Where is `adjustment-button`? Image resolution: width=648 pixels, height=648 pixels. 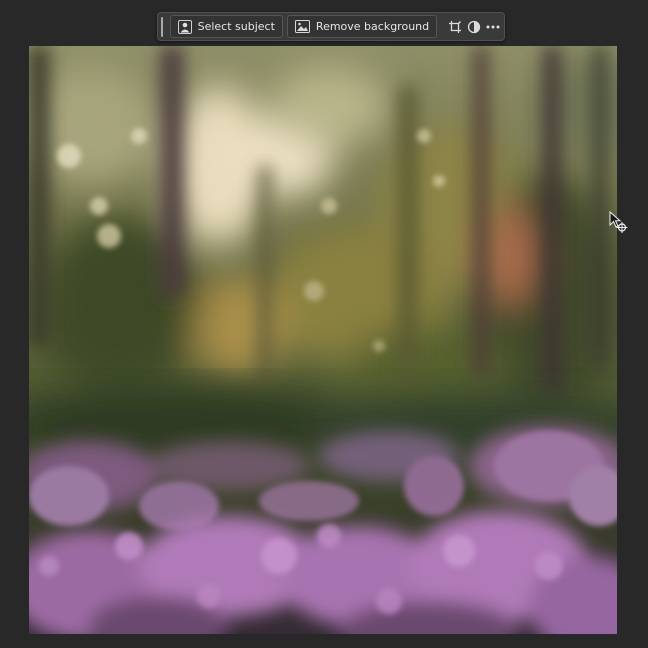
adjustment-button is located at coordinates (473, 26).